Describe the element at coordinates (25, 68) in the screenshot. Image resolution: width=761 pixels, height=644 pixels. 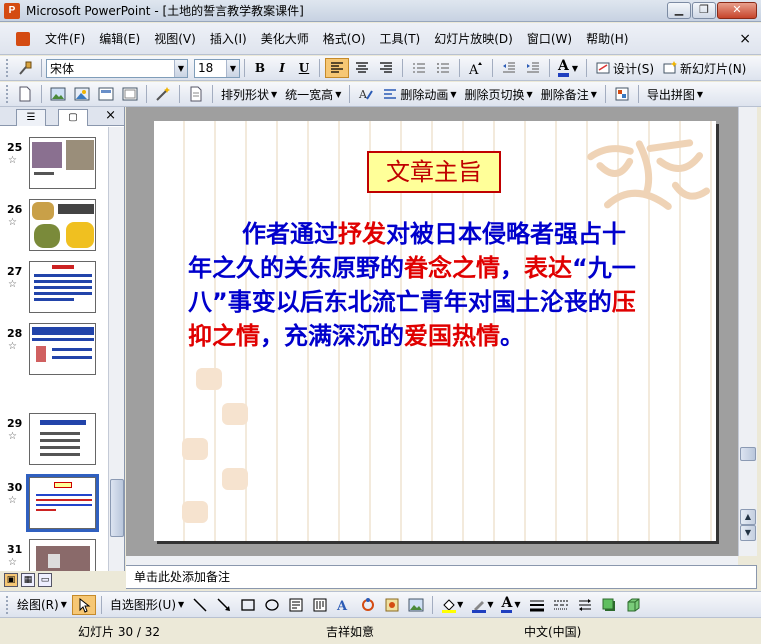
I see `format-painter-icon` at that location.